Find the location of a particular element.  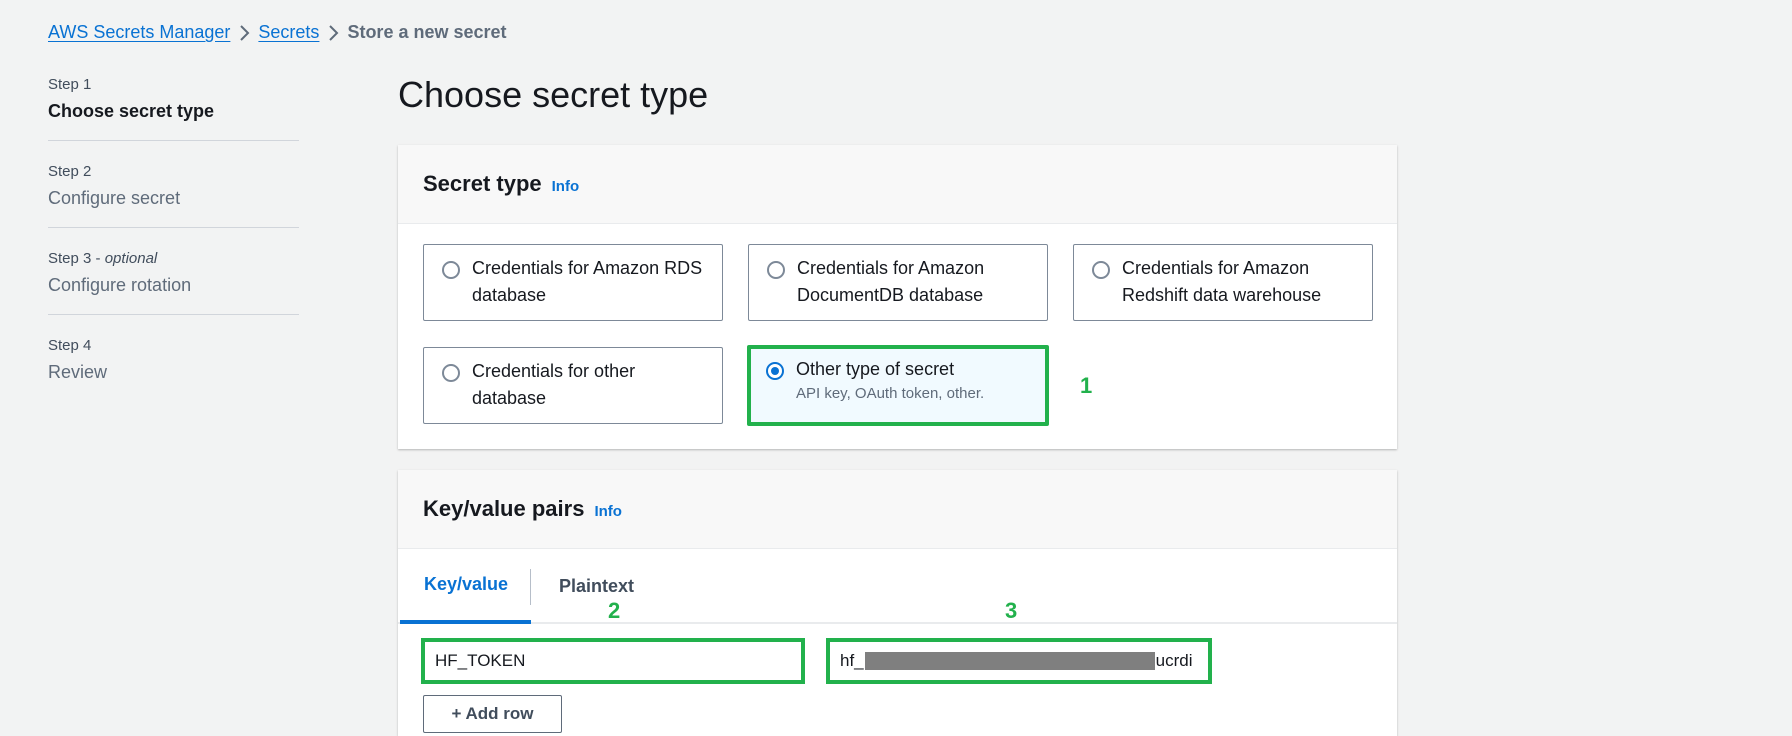

panel-header: Key/value pairs Info is located at coordinates (897, 509).